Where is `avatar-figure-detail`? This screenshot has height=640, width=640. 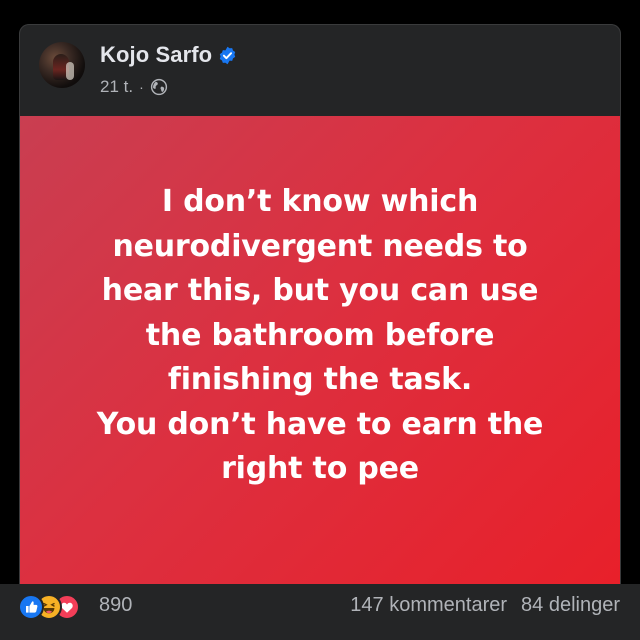 avatar-figure-detail is located at coordinates (70, 71).